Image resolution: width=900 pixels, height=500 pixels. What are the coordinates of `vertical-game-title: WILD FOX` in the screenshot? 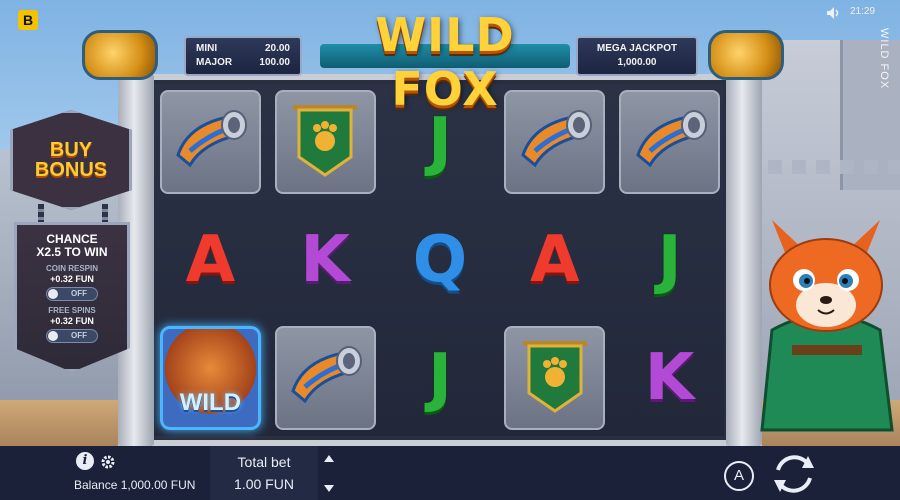 It's located at (884, 59).